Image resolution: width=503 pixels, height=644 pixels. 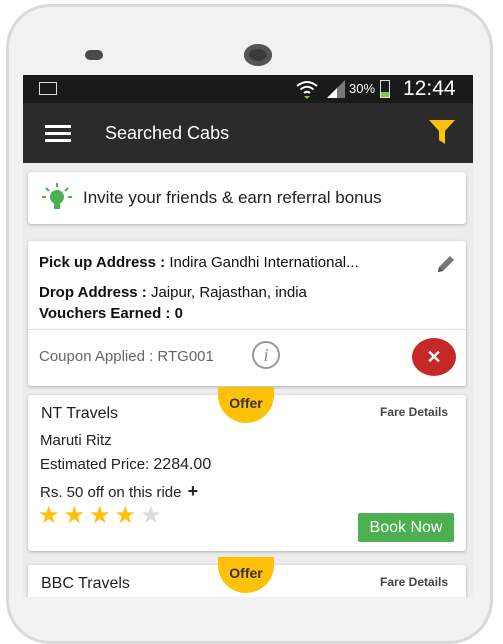 What do you see at coordinates (167, 133) in the screenshot?
I see `page-title: Searched Cabs` at bounding box center [167, 133].